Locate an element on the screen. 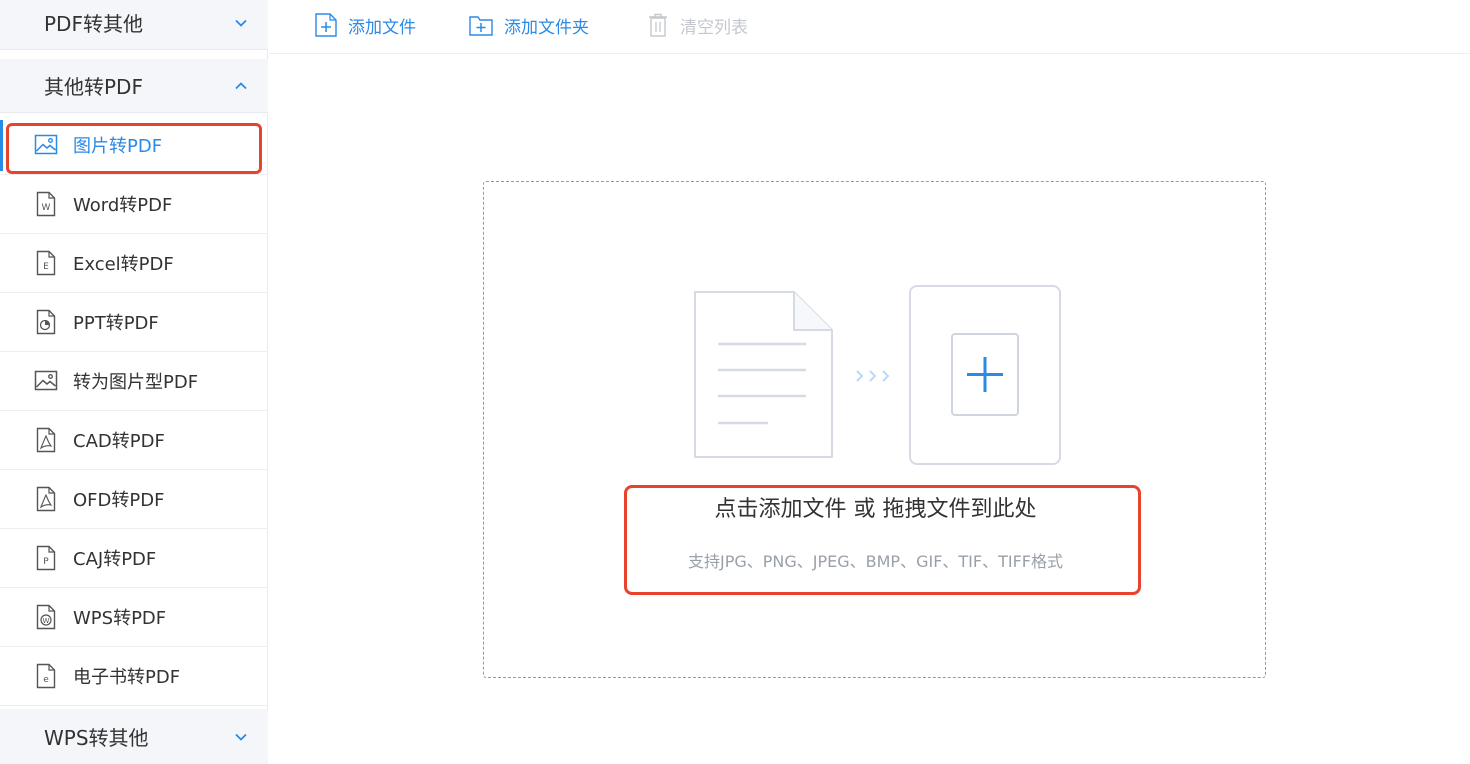  add-folder-icon is located at coordinates (481, 25).